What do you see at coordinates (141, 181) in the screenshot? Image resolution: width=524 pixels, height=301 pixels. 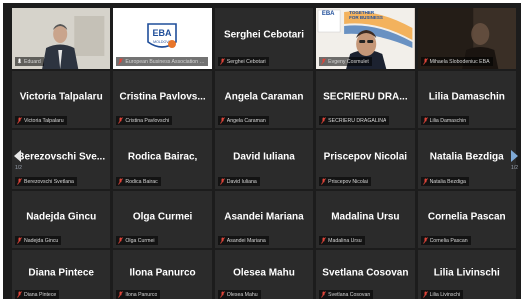 I see `participant-label-text: Rodica Bairac` at bounding box center [141, 181].